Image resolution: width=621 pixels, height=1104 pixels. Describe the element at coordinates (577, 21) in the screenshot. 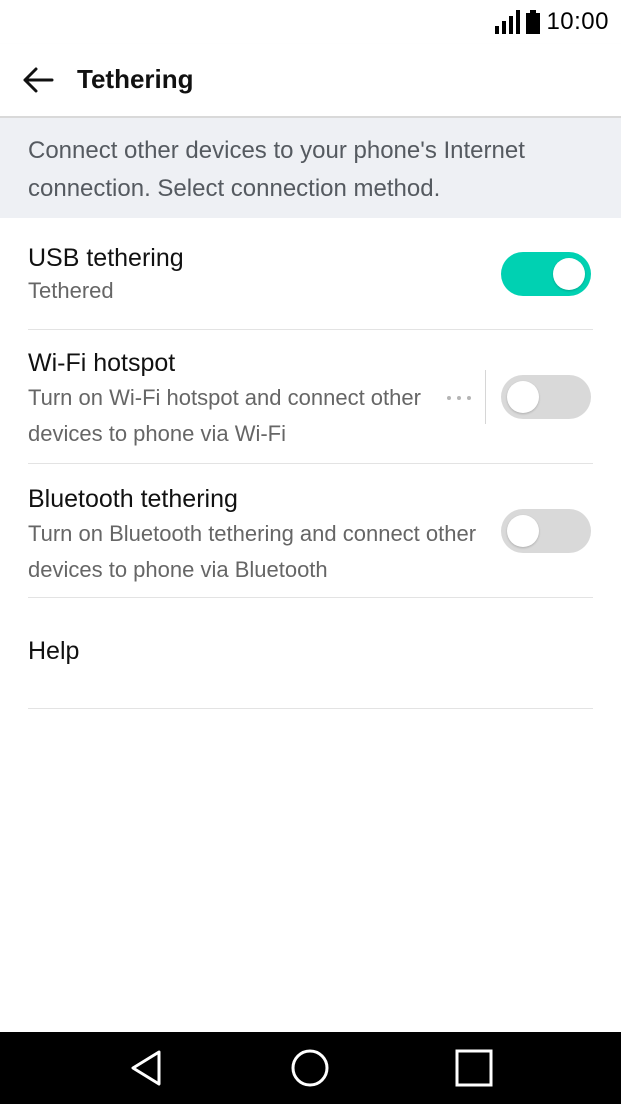

I see `status-clock: 10:00` at that location.